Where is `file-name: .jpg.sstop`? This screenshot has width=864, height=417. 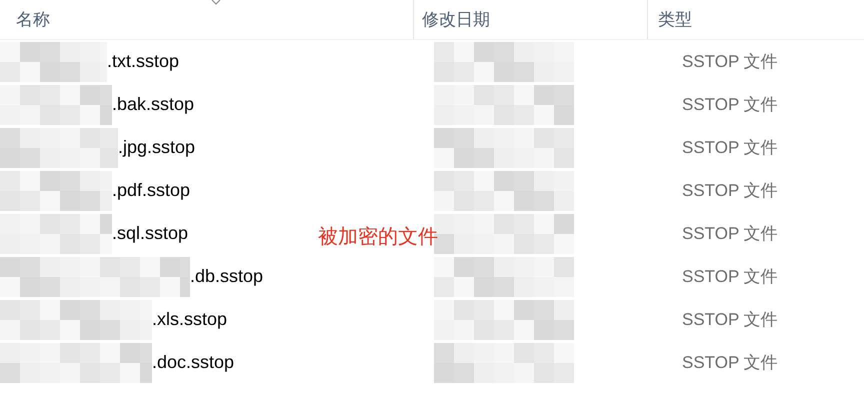
file-name: .jpg.sstop is located at coordinates (157, 147).